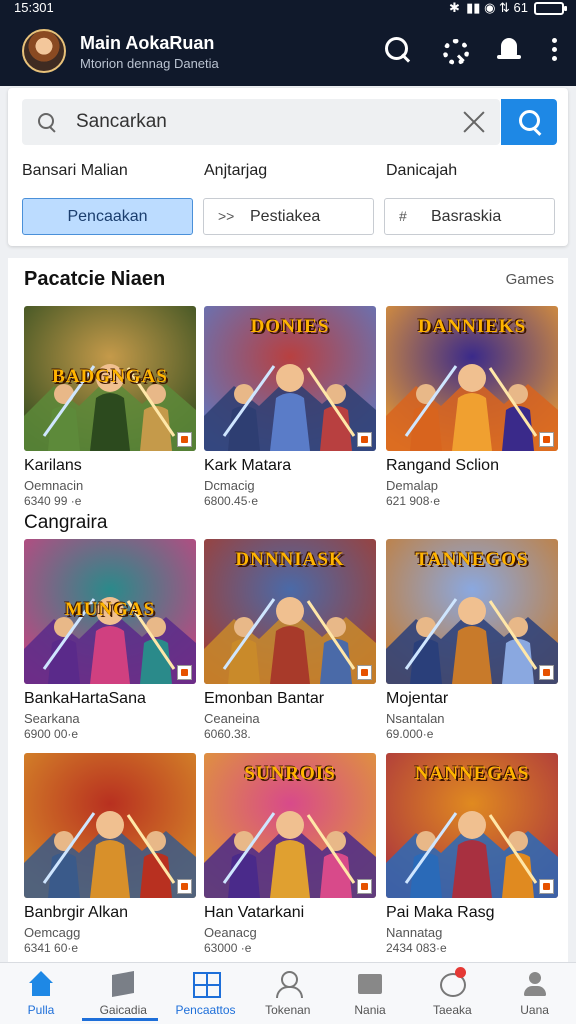 This screenshot has height=1024, width=576. I want to click on game-logo-text: SUNROIS, so click(290, 773).